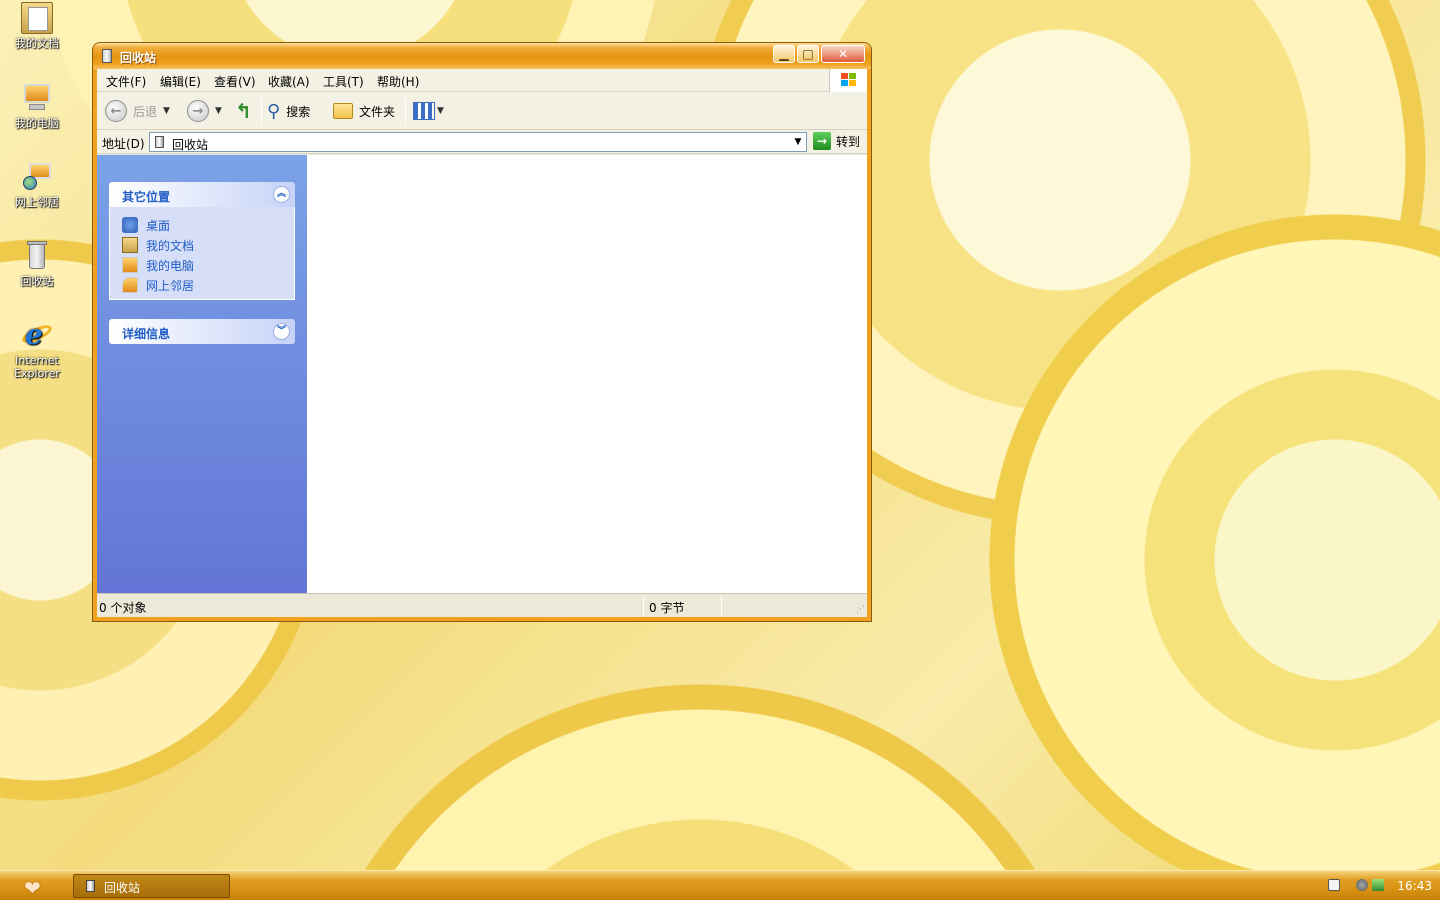  I want to click on window-title: 回收站, so click(138, 58).